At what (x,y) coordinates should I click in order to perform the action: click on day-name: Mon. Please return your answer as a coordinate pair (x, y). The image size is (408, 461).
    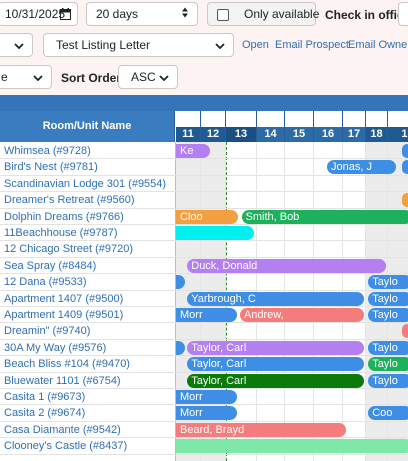
    Looking at the image, I should click on (241, 118).